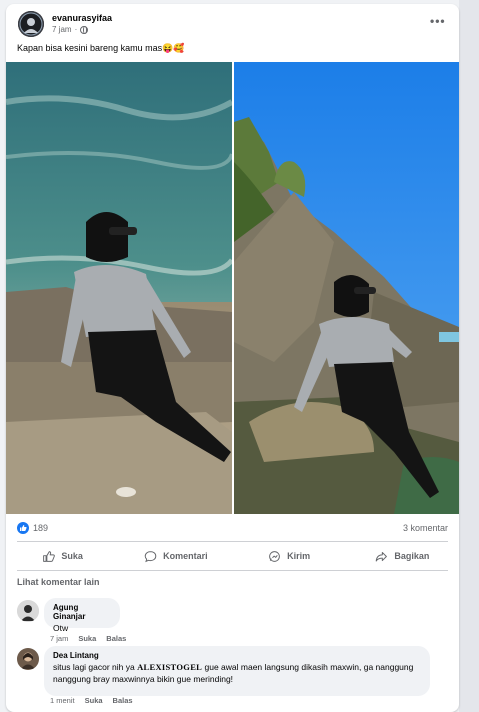  I want to click on post-actions-bar: Suka Komentari Kirim Bagikan, so click(232, 556).